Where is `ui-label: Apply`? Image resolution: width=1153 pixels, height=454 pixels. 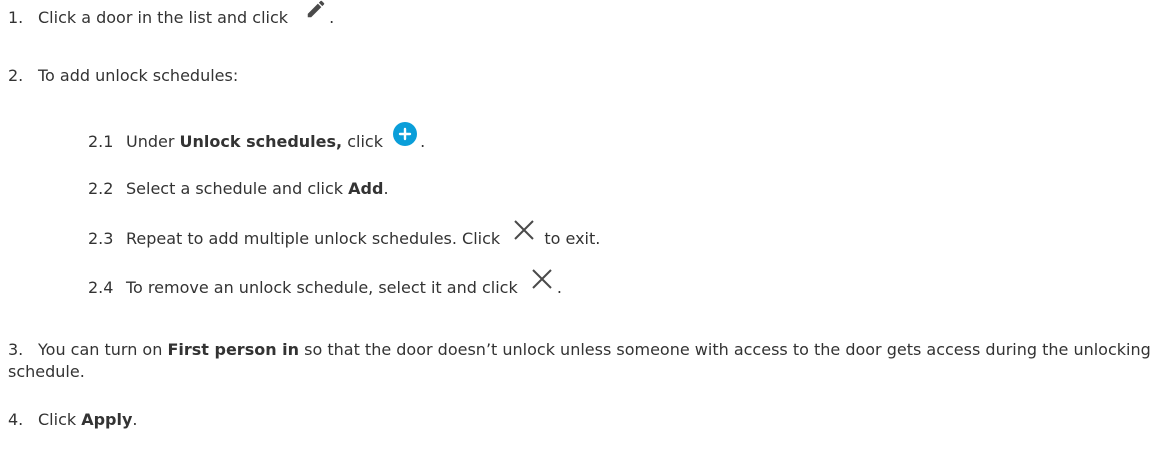 ui-label: Apply is located at coordinates (107, 419).